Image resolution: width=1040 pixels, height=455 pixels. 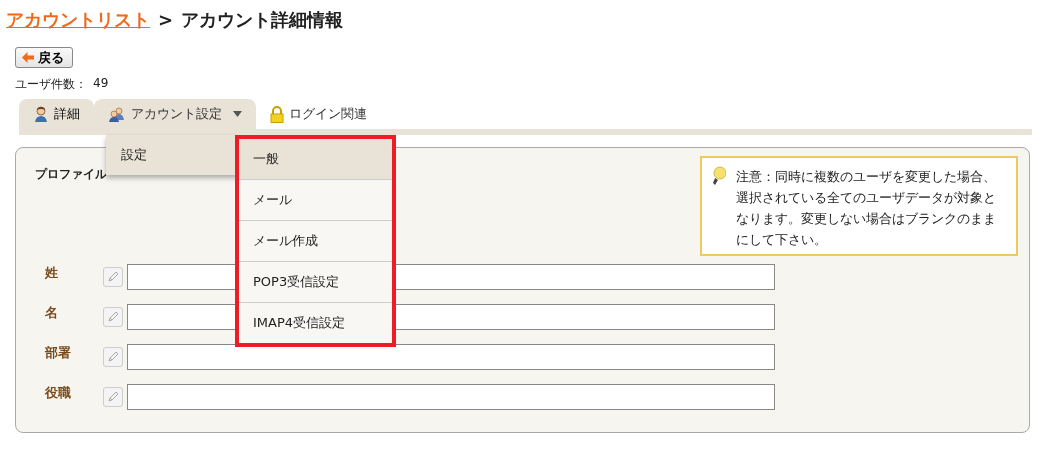 I want to click on field-label: 部署, so click(x=58, y=353).